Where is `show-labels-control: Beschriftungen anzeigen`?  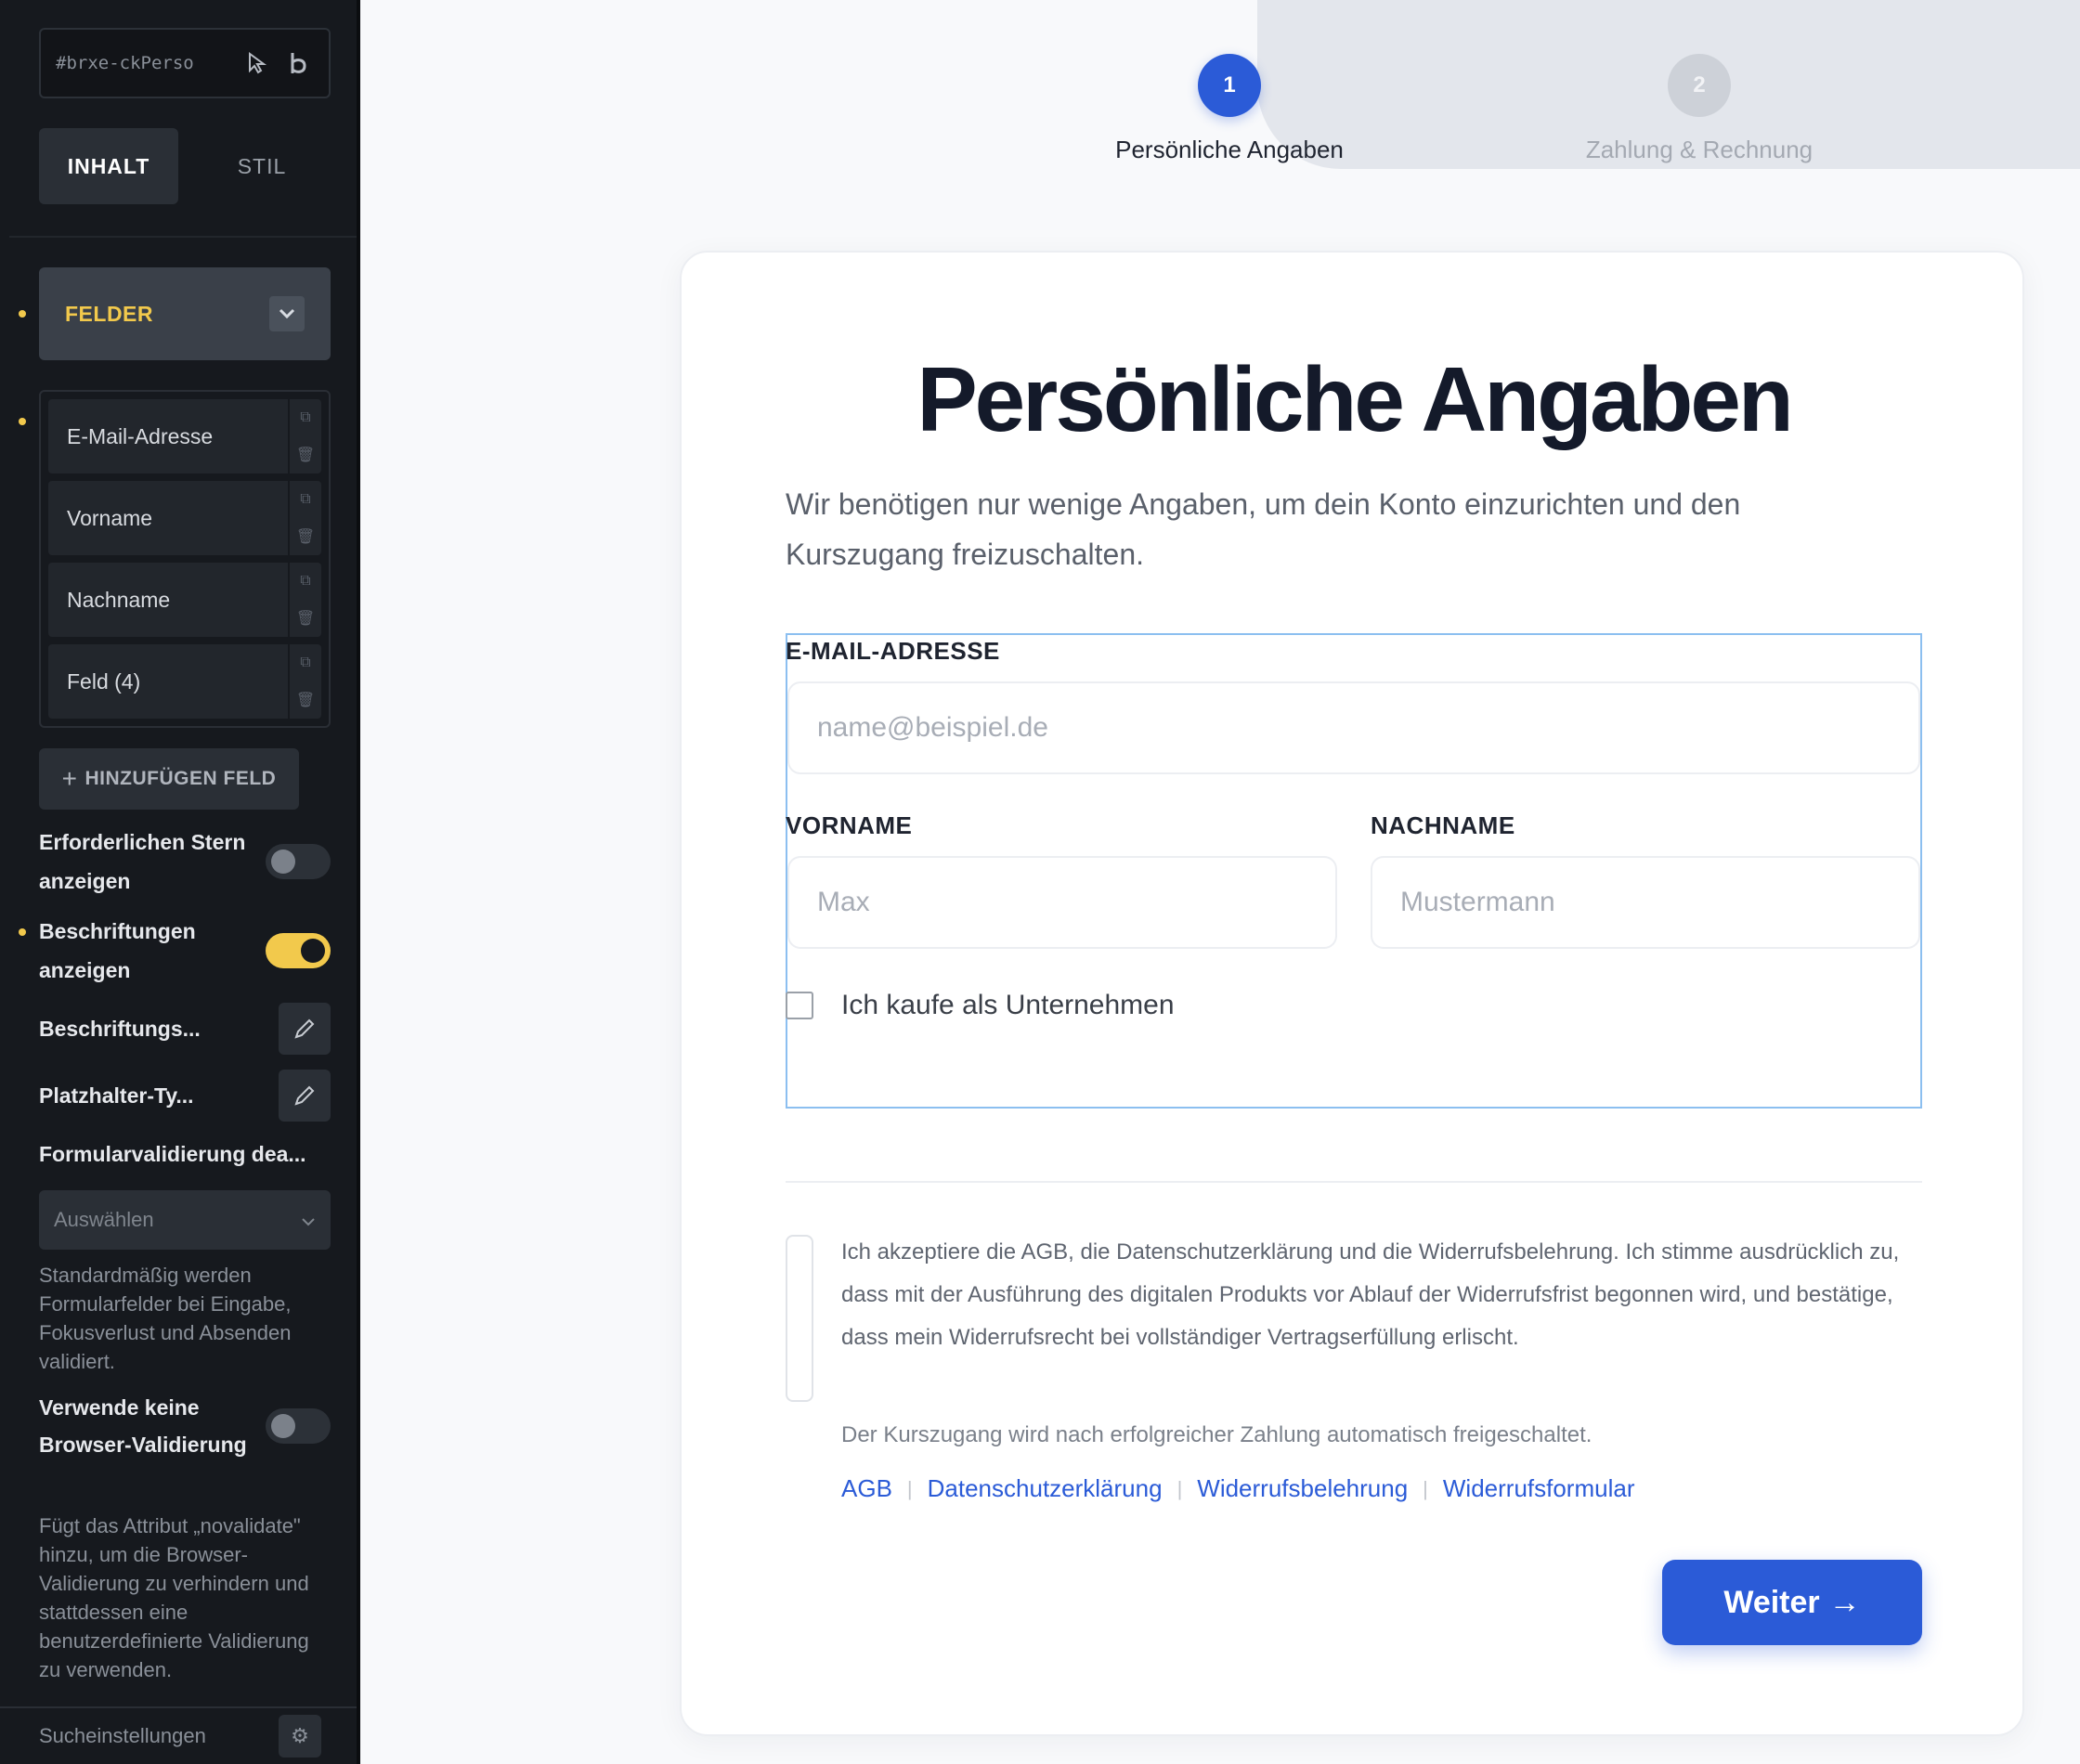 show-labels-control: Beschriftungen anzeigen is located at coordinates (185, 951).